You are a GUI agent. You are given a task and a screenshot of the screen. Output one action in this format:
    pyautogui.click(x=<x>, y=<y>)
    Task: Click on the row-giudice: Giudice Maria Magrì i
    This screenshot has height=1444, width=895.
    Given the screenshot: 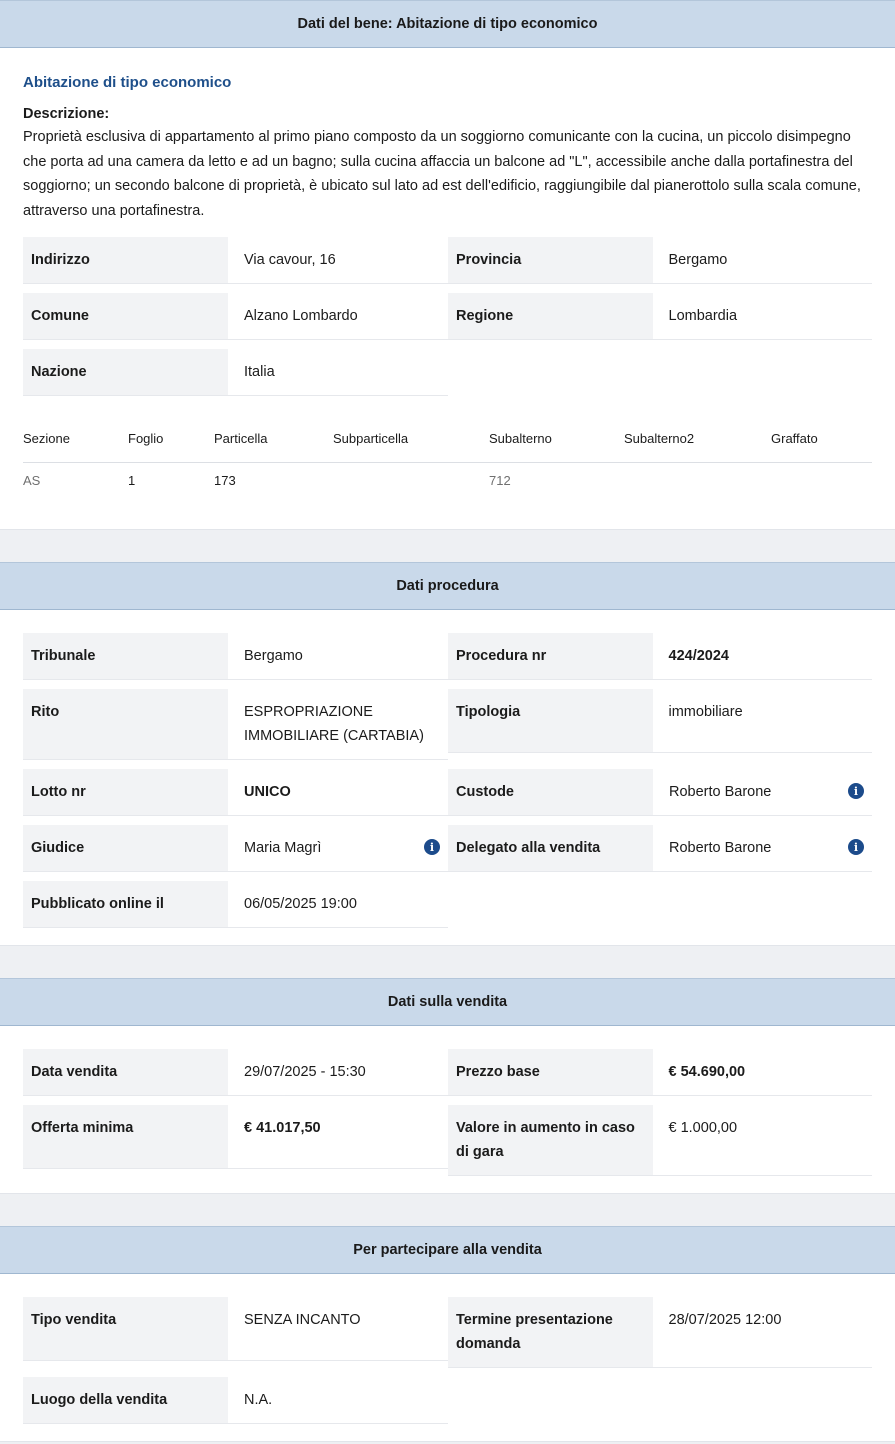 What is the action you would take?
    pyautogui.click(x=235, y=848)
    